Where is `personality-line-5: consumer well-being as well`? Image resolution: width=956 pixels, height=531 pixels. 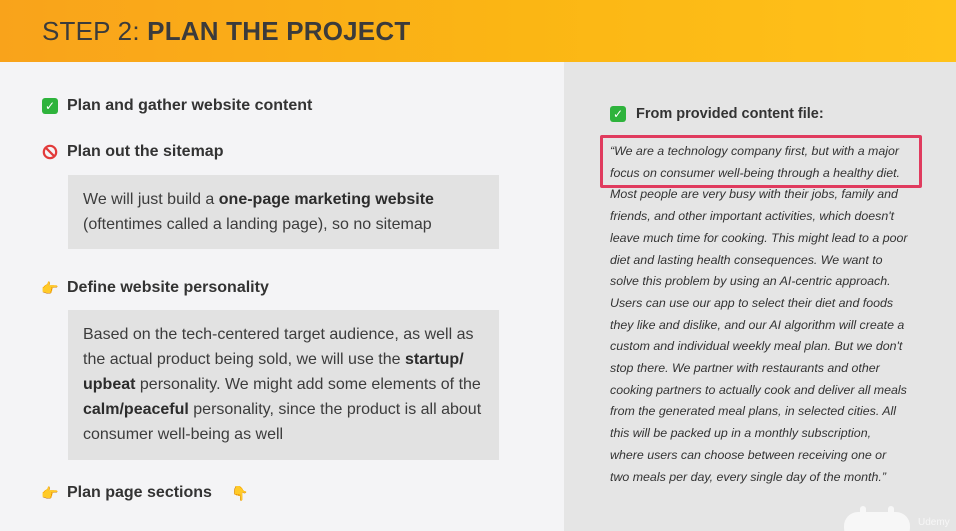 personality-line-5: consumer well-being as well is located at coordinates (183, 434).